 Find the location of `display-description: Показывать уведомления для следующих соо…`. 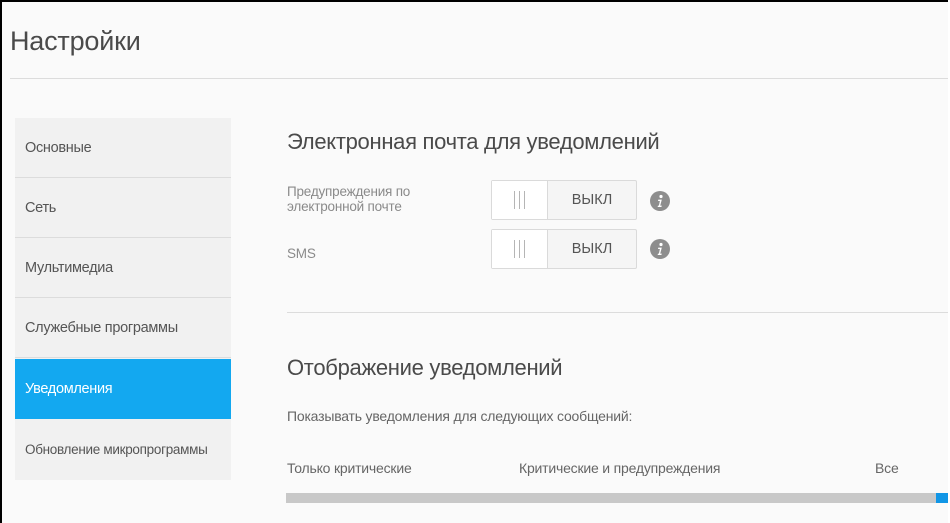

display-description: Показывать уведомления для следующих соо… is located at coordinates (460, 416).